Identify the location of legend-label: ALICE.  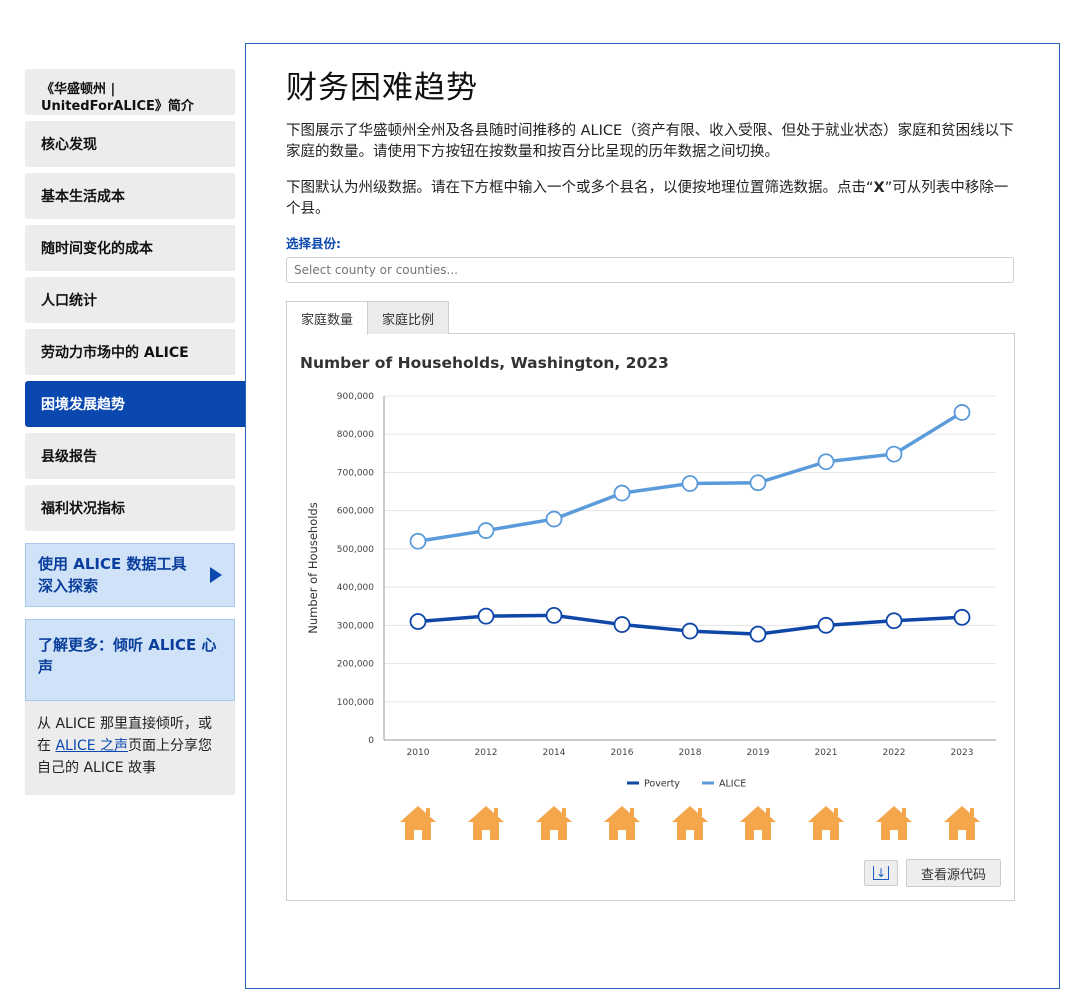
(732, 784).